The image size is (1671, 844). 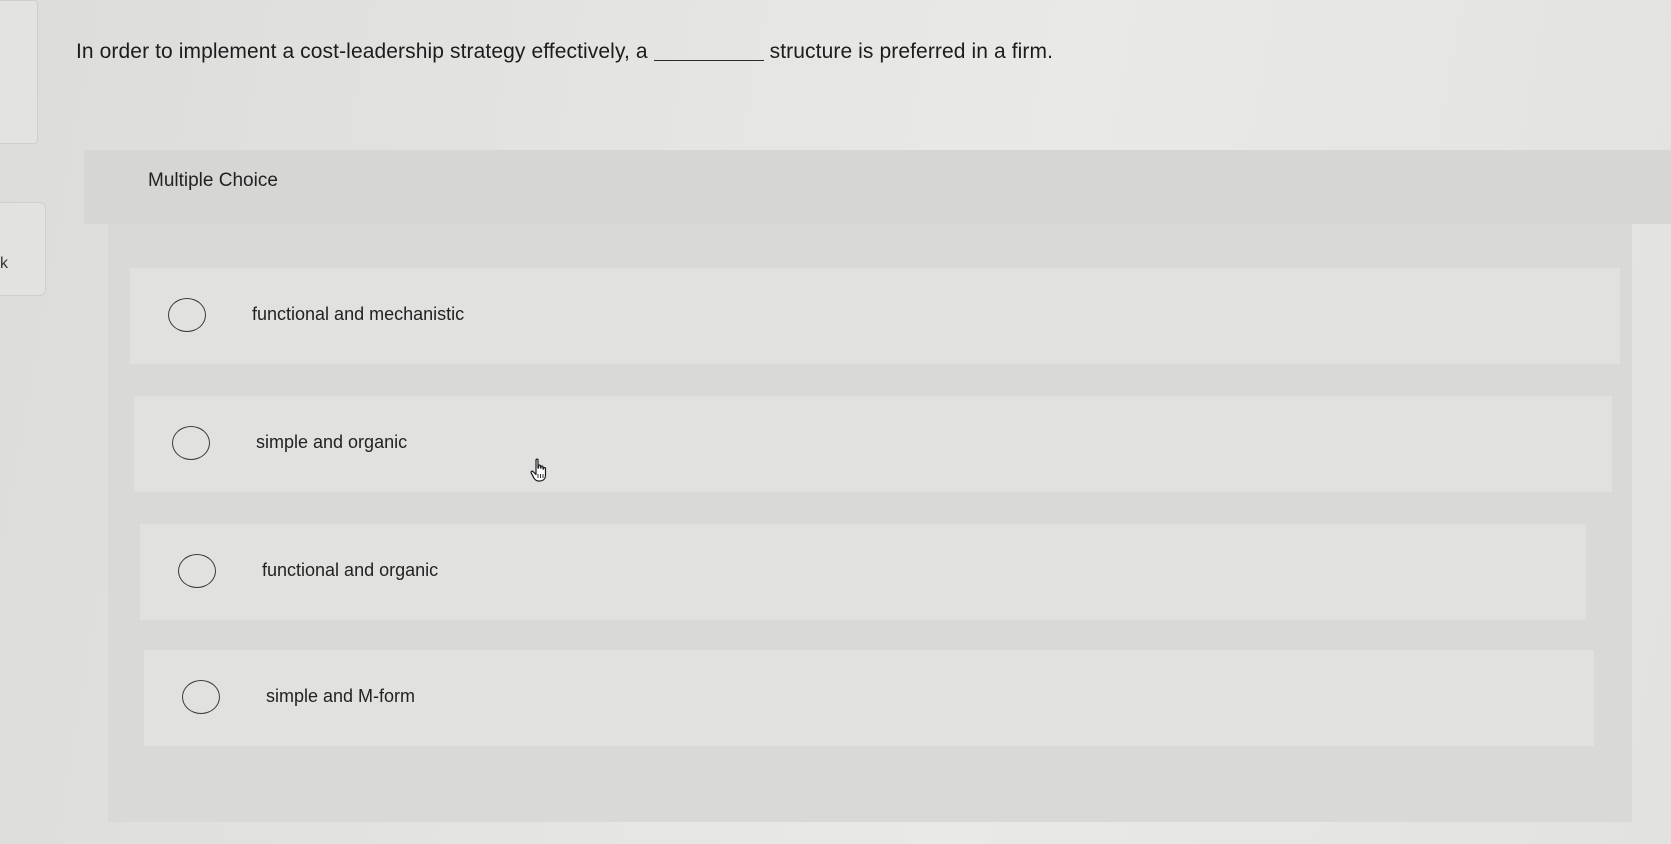 What do you see at coordinates (213, 180) in the screenshot?
I see `multiple-choice-label: Multiple Choice` at bounding box center [213, 180].